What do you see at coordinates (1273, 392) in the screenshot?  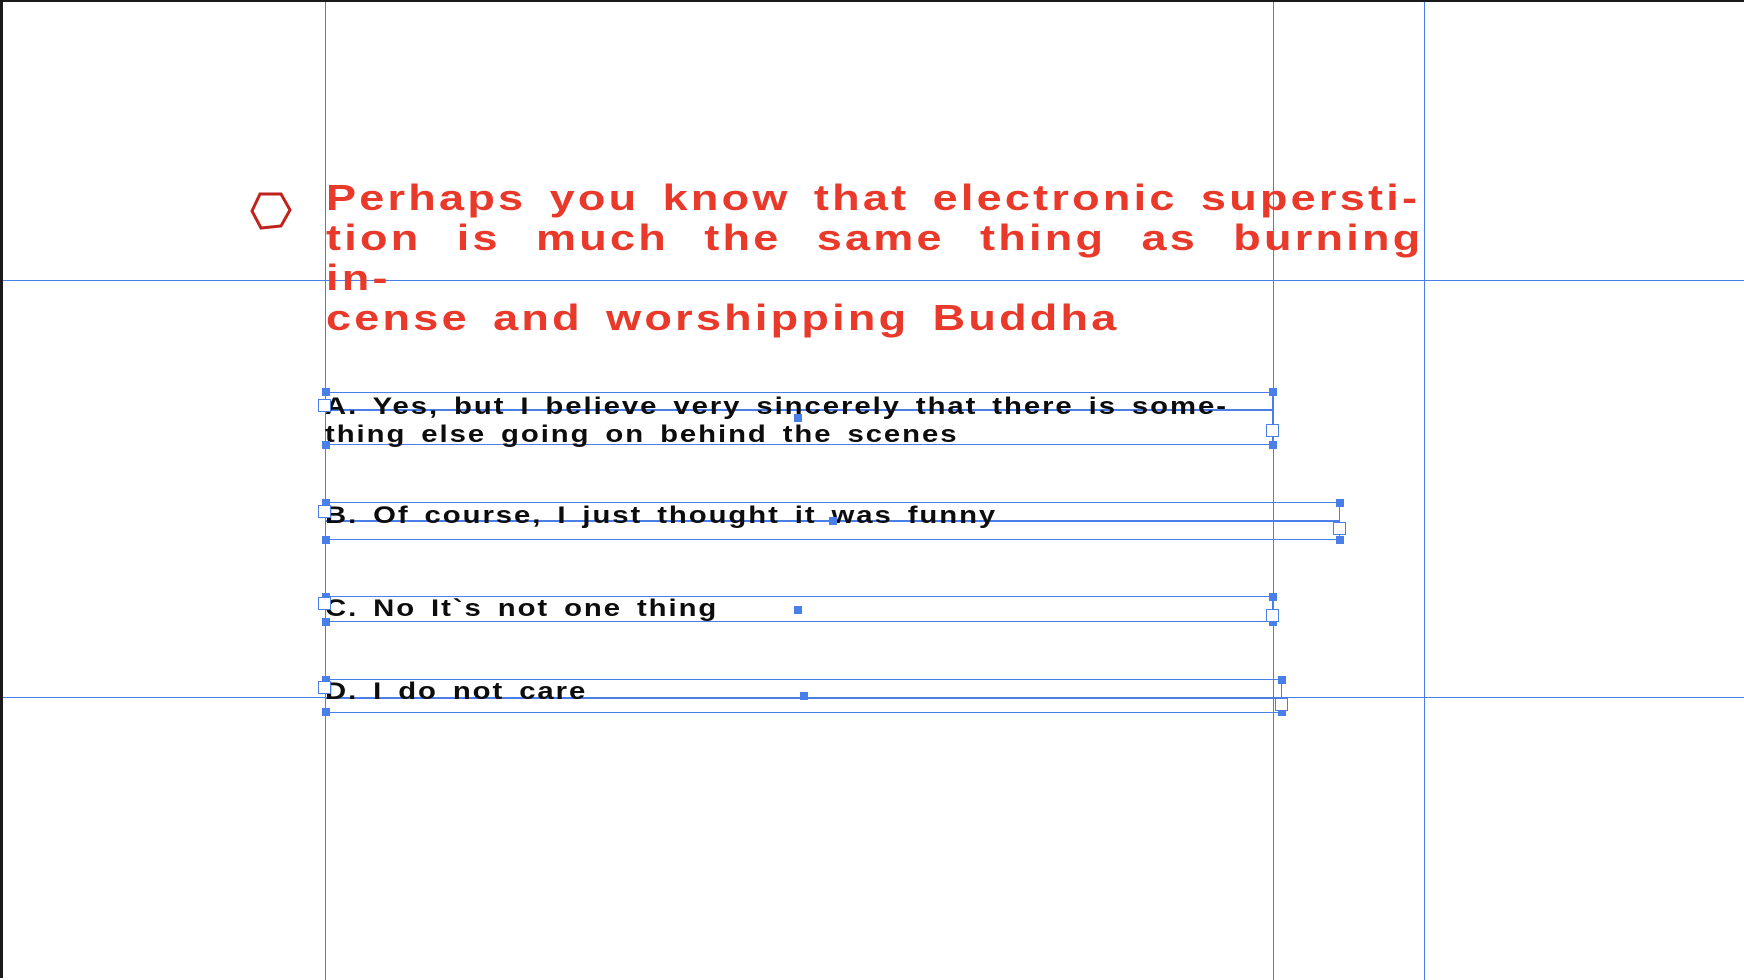 I see `answer-a-handle-top-right` at bounding box center [1273, 392].